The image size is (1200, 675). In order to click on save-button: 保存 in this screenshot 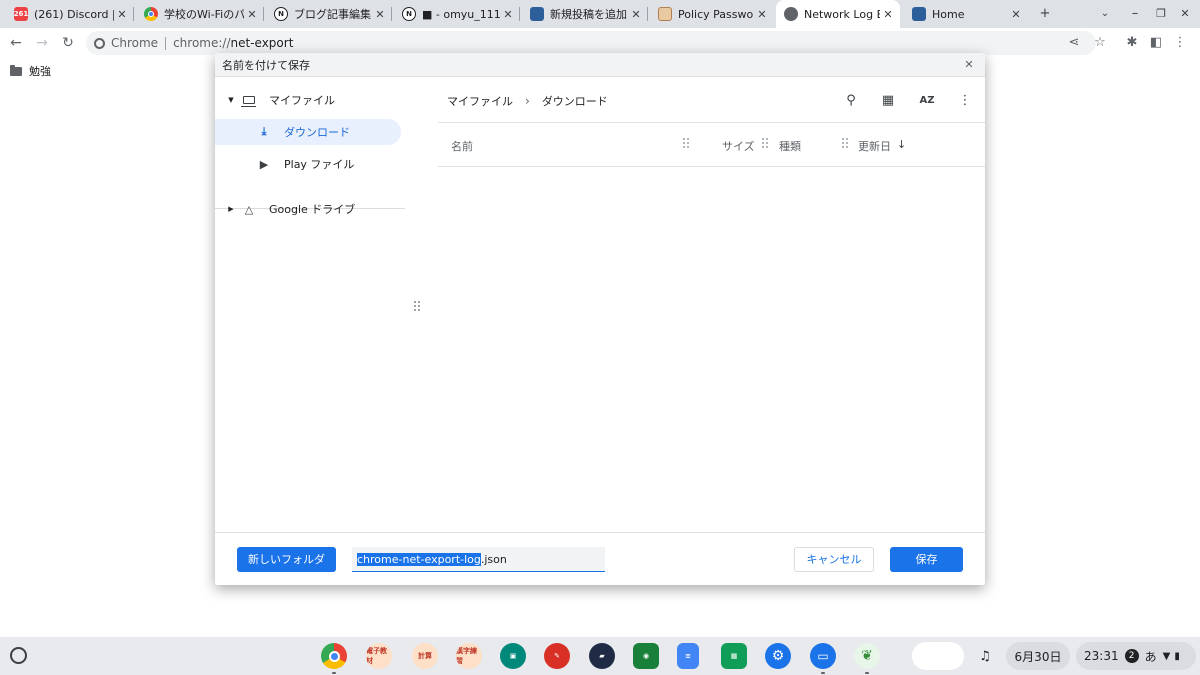, I will do `click(926, 559)`.